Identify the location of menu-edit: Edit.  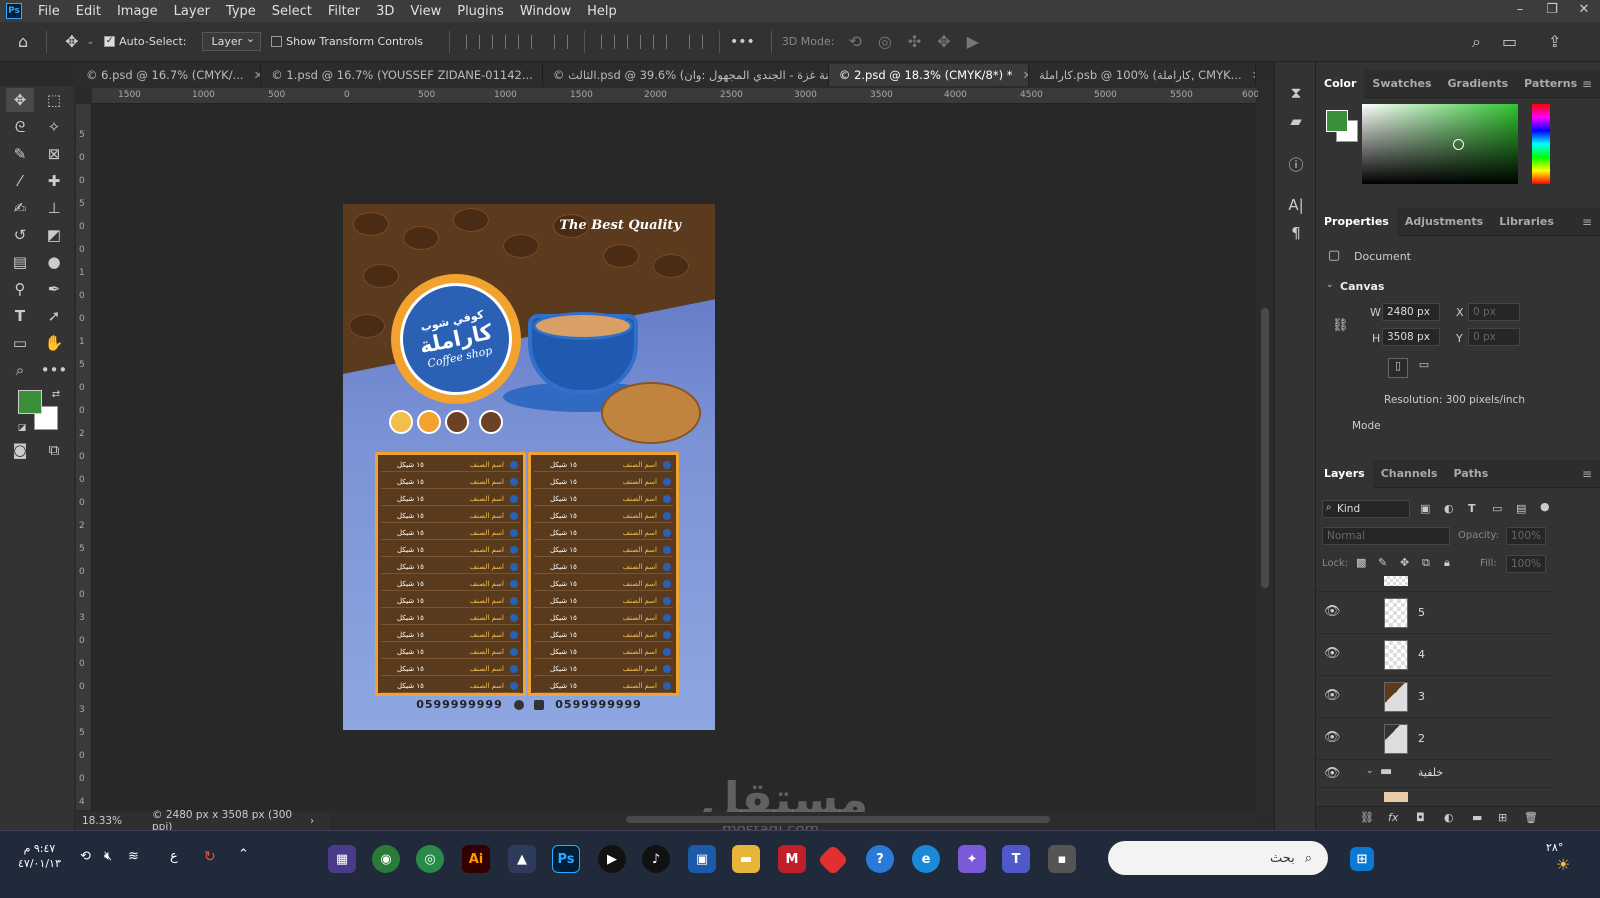
(88, 11).